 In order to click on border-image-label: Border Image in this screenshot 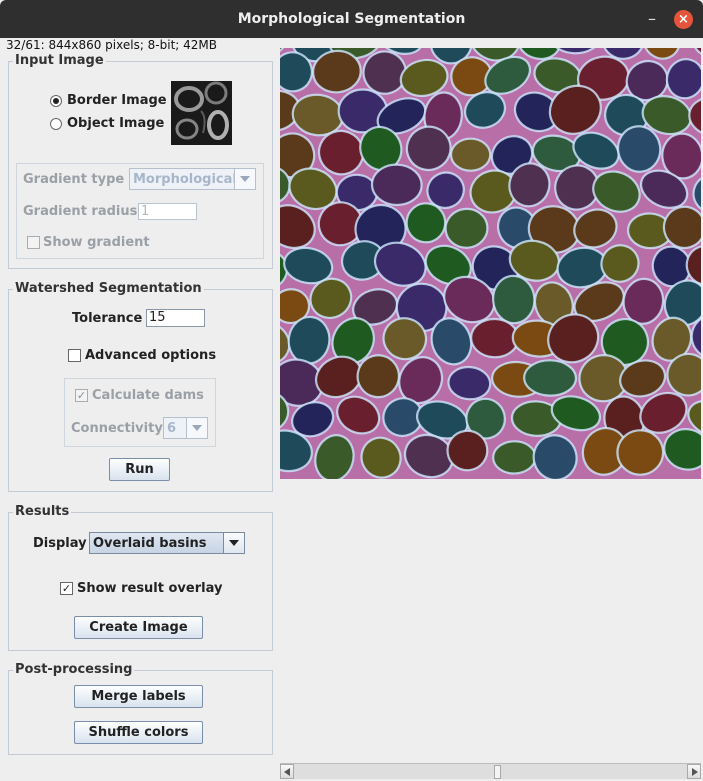, I will do `click(117, 100)`.